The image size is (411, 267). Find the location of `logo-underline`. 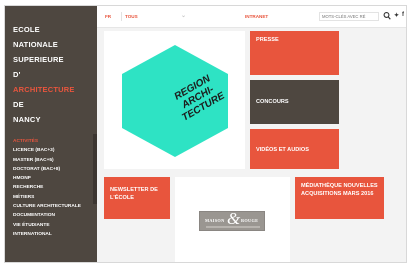

logo-underline is located at coordinates (233, 227).